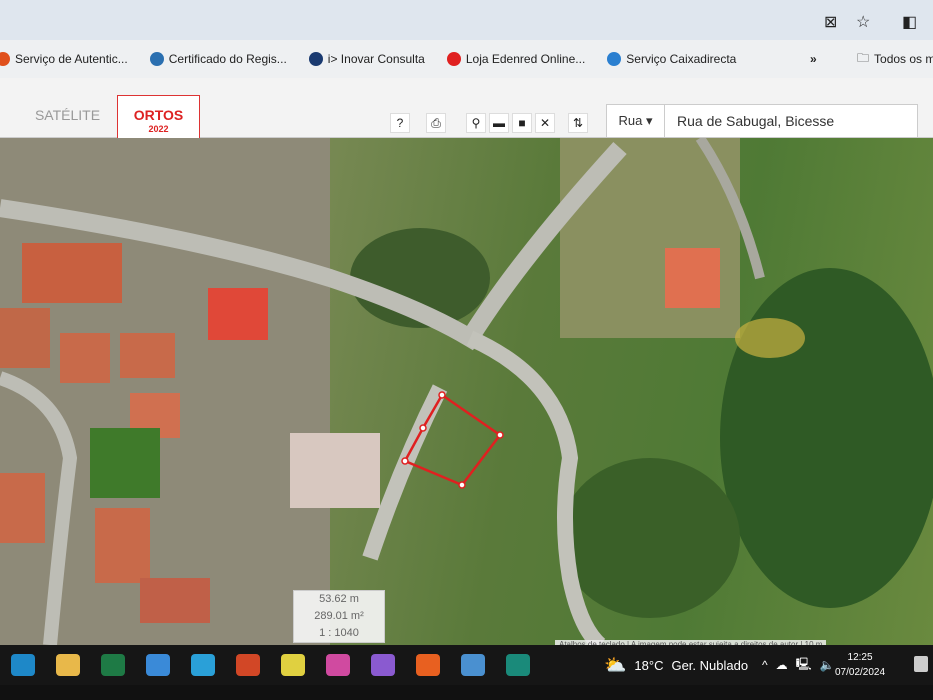 This screenshot has height=700, width=933. Describe the element at coordinates (860, 672) in the screenshot. I see `clock-date: 07/02/2024` at that location.